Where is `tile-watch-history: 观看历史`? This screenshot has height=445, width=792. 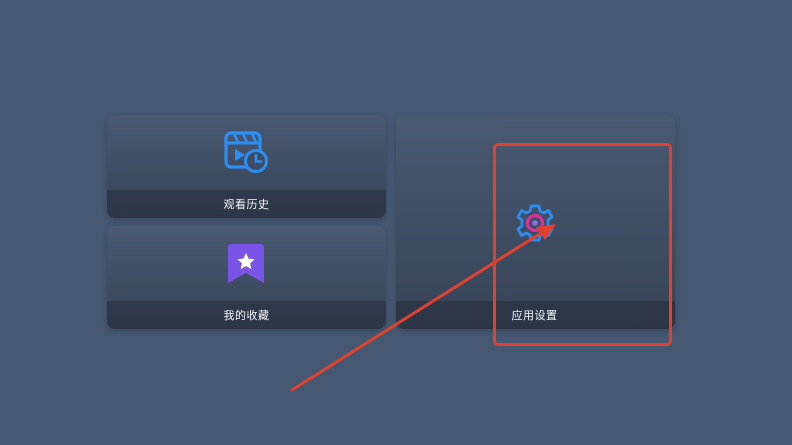
tile-watch-history: 观看历史 is located at coordinates (246, 166).